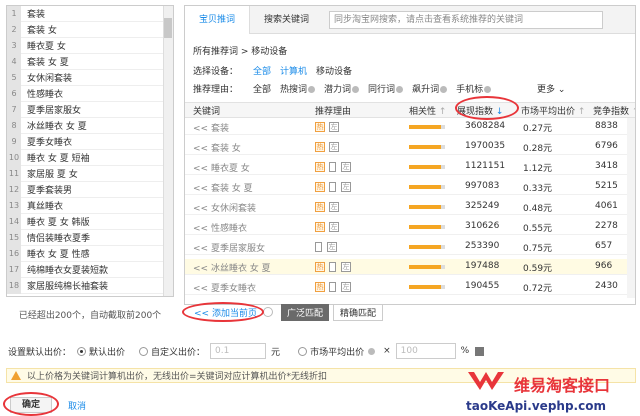  Describe the element at coordinates (224, 287) in the screenshot. I see `keyword-cell: << 夏季女睡衣` at that location.